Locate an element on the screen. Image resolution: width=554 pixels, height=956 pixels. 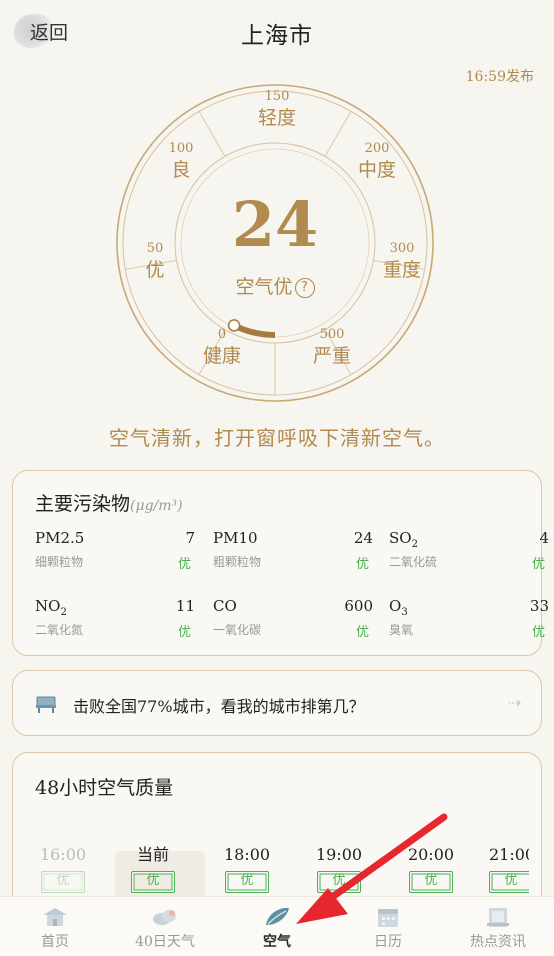
nav-item: 空气 is located at coordinates (277, 926).